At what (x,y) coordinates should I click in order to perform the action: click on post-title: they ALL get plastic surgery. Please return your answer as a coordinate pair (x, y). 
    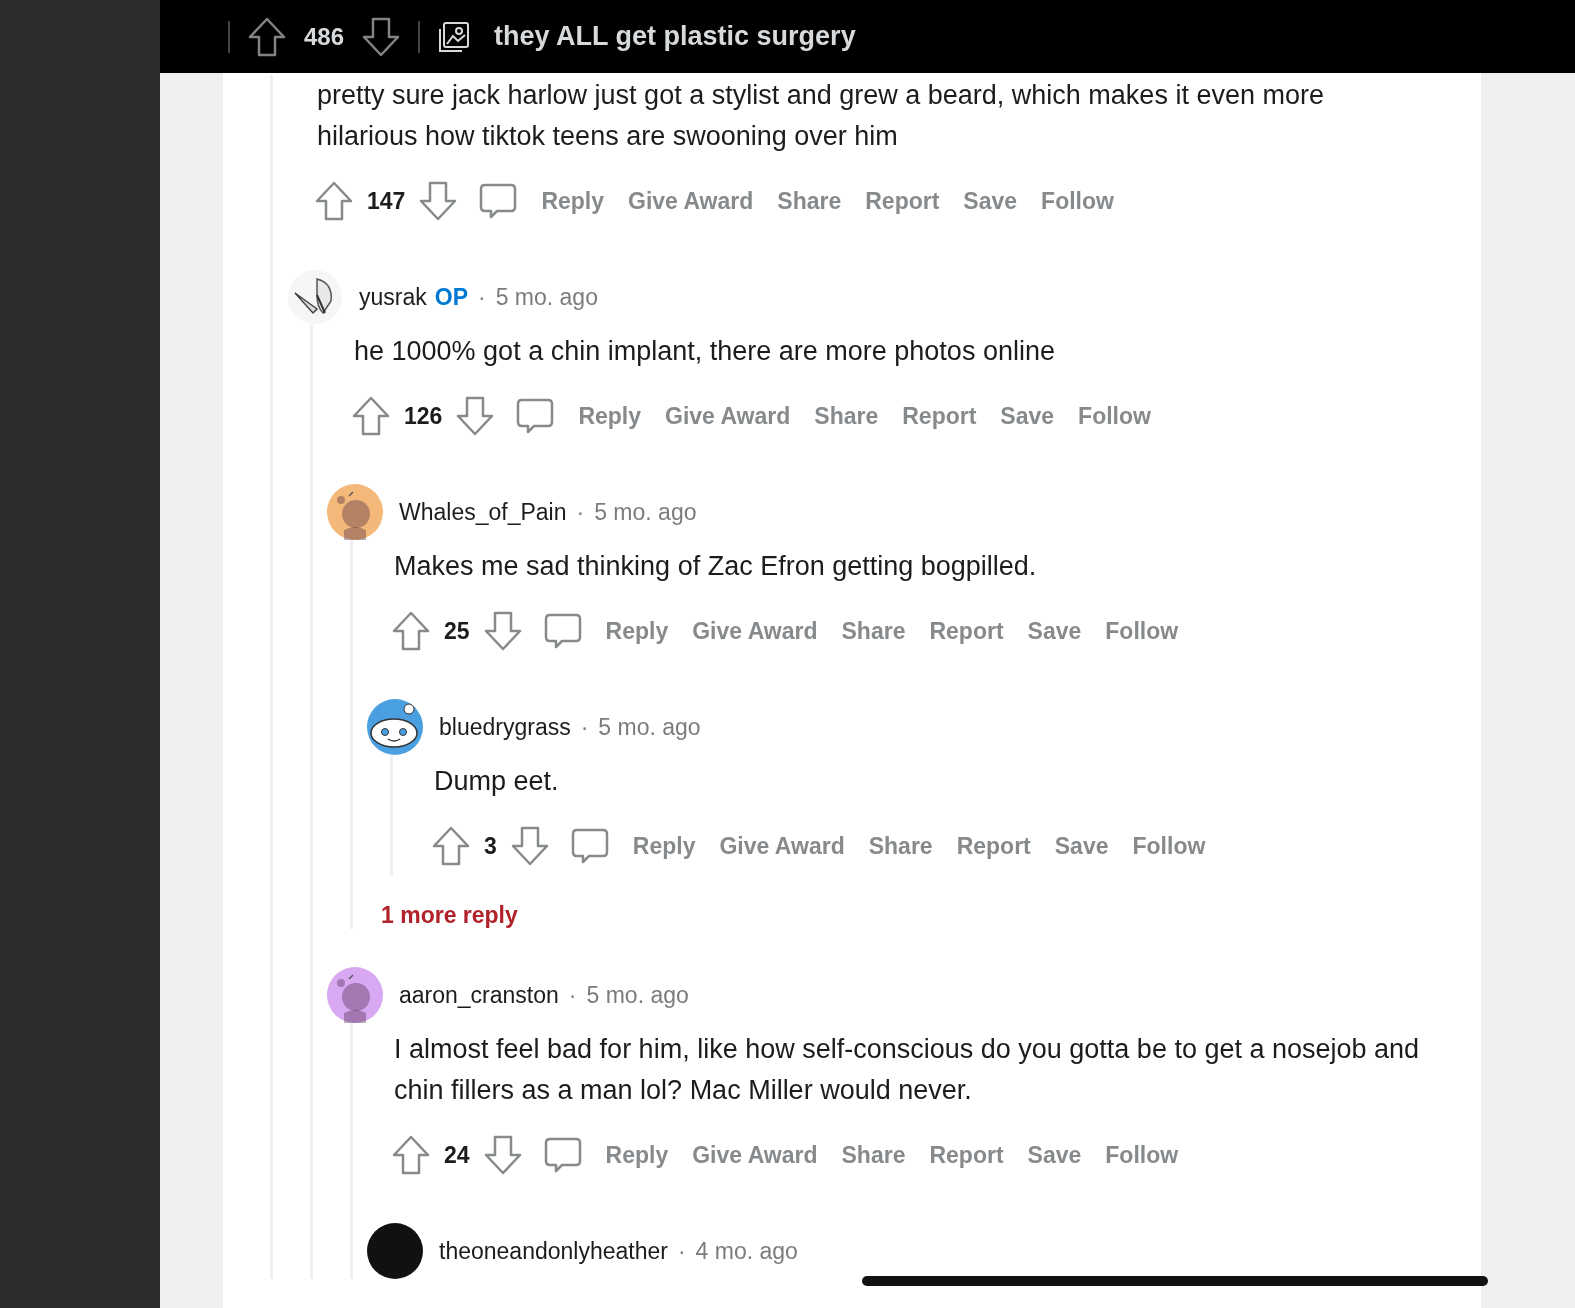
    Looking at the image, I should click on (675, 36).